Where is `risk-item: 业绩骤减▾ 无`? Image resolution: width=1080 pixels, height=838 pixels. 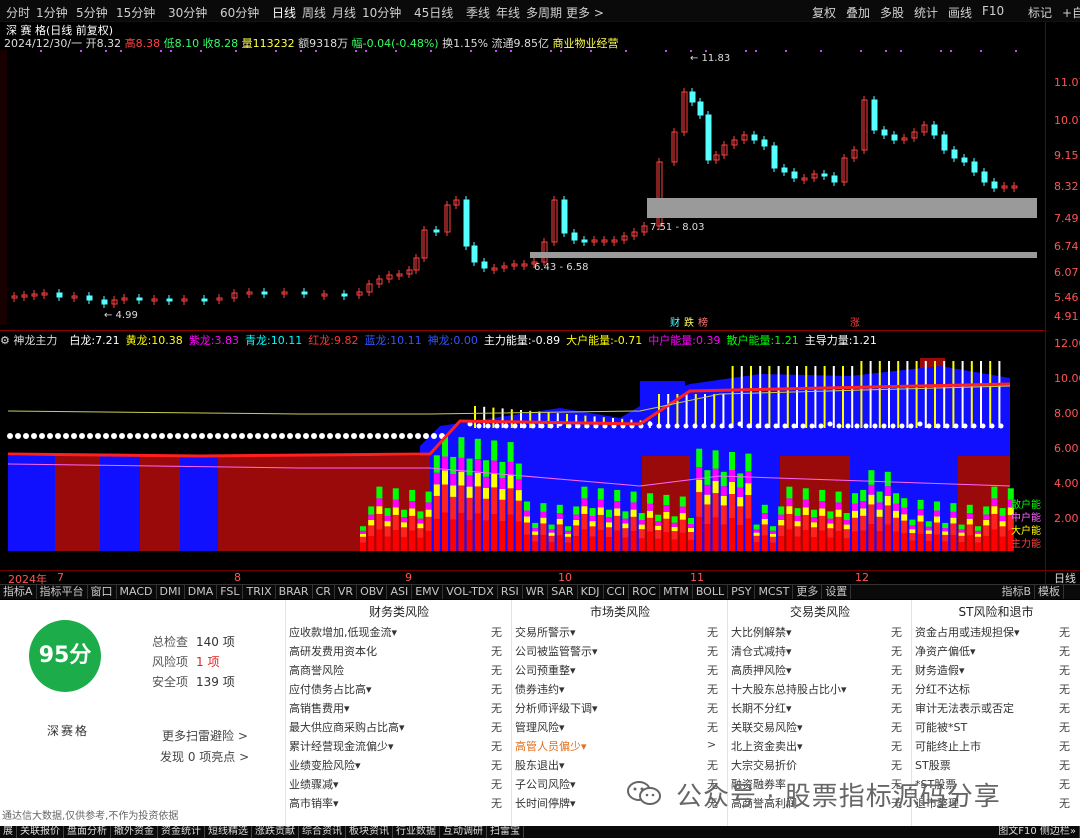 risk-item: 业绩骤减▾ 无 is located at coordinates (397, 784).